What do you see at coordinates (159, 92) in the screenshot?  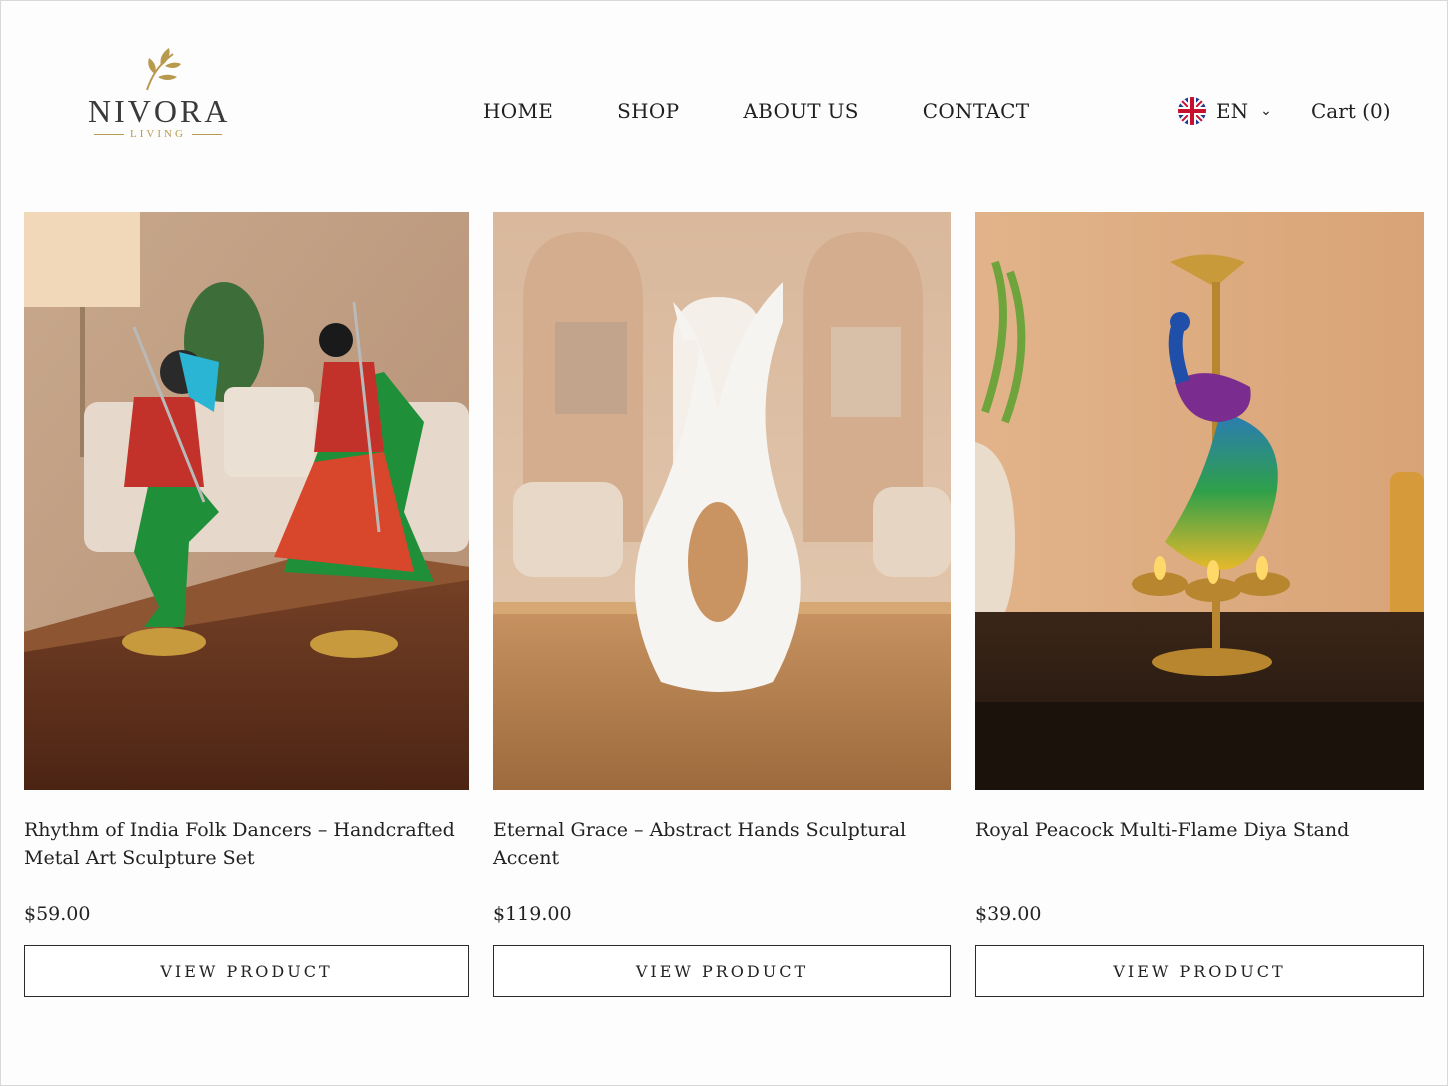 I see `brand-logo: NIVORA LIVING` at bounding box center [159, 92].